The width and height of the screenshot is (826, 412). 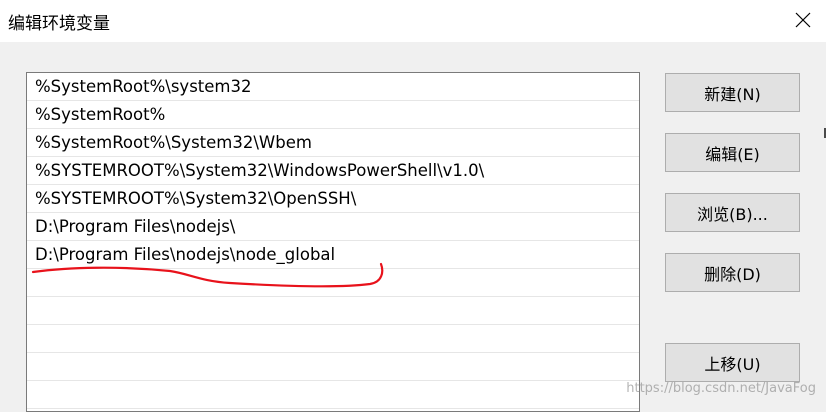 I want to click on close-button, so click(x=803, y=20).